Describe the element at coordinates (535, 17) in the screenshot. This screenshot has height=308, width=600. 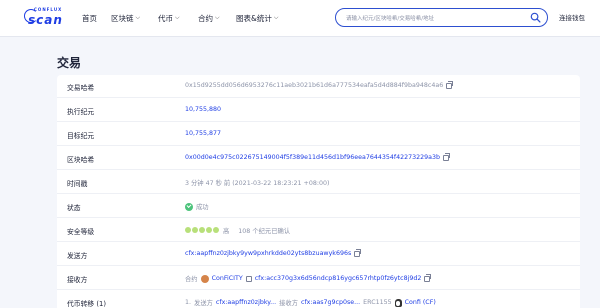
I see `search-icon` at that location.